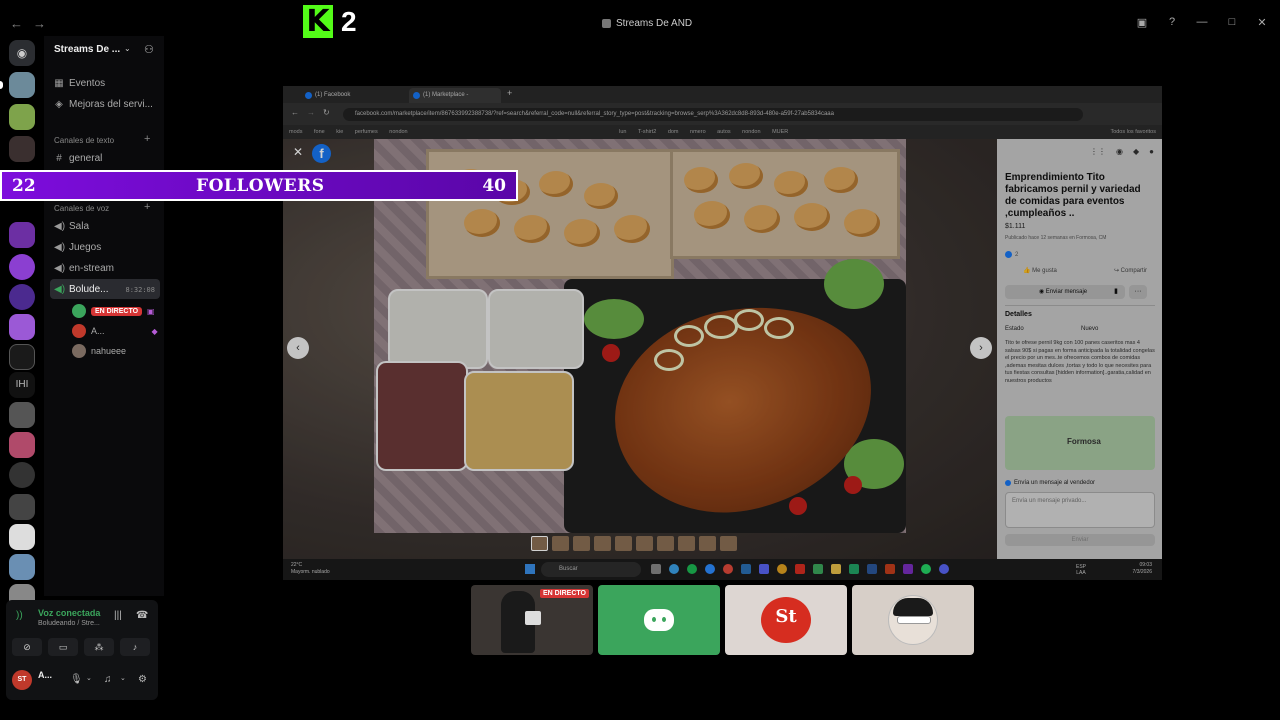 The height and width of the screenshot is (720, 1280). I want to click on like-button: 👍 Me gusta, so click(1040, 270).